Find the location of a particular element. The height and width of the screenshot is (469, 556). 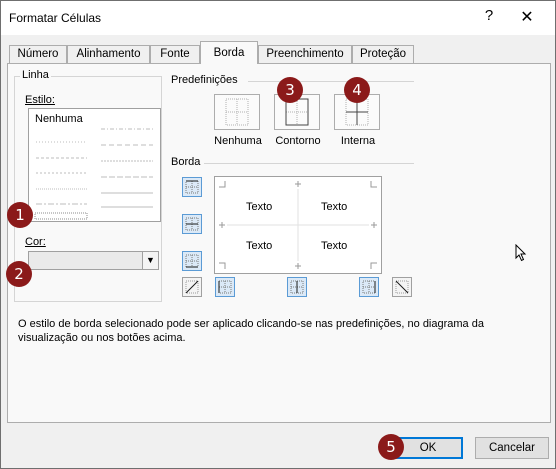

border-inside-horizontal-icon is located at coordinates (192, 224).